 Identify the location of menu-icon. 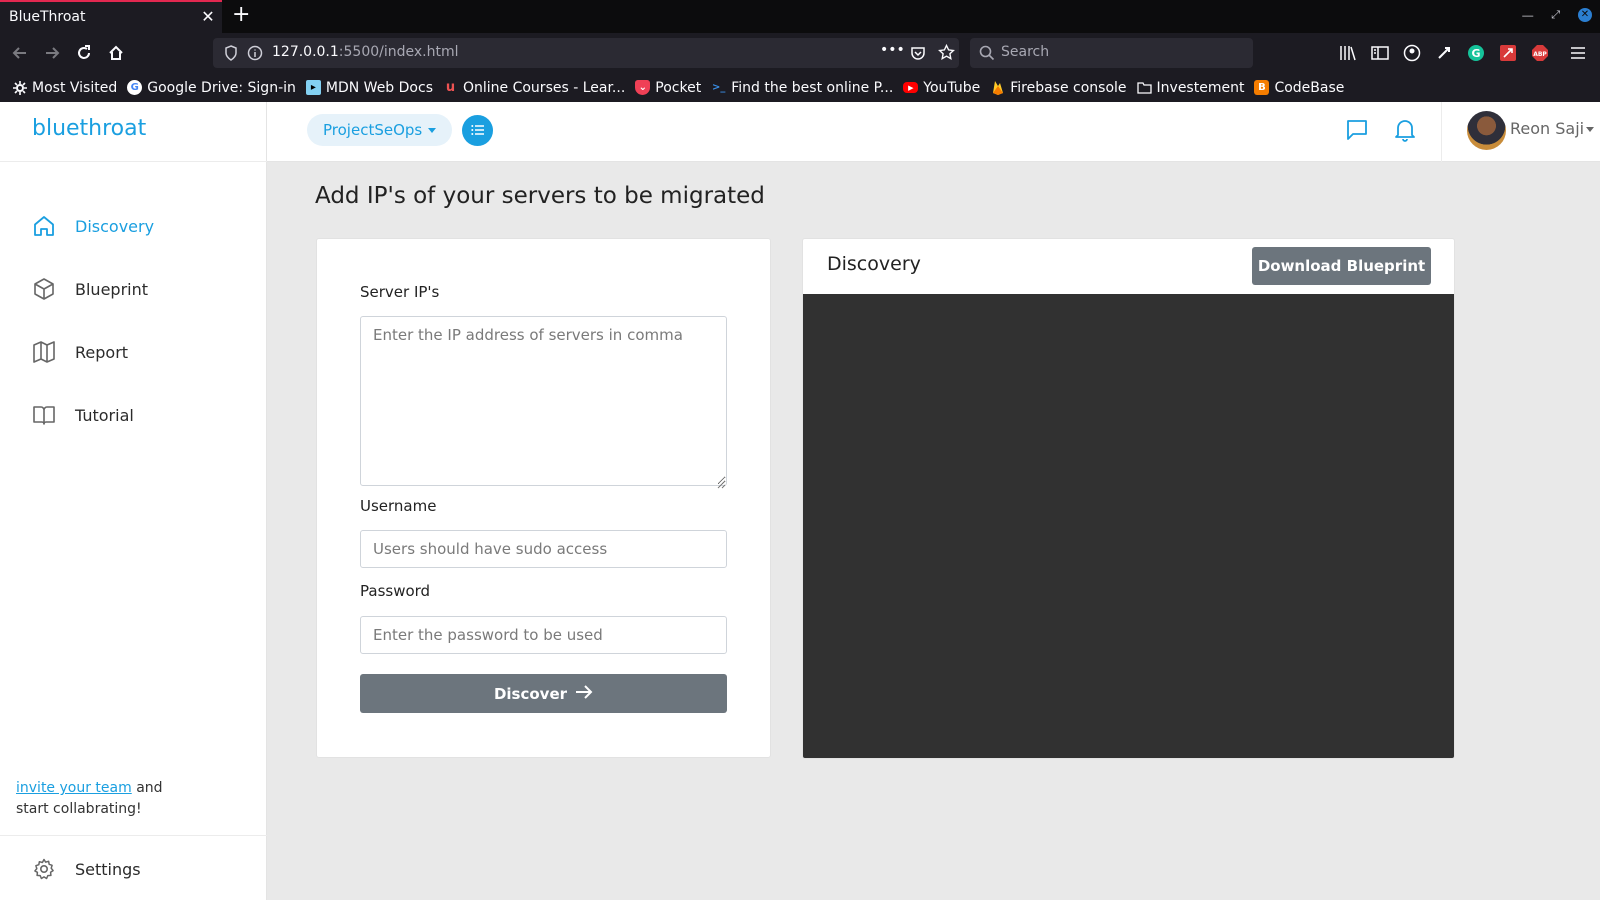
(1578, 53).